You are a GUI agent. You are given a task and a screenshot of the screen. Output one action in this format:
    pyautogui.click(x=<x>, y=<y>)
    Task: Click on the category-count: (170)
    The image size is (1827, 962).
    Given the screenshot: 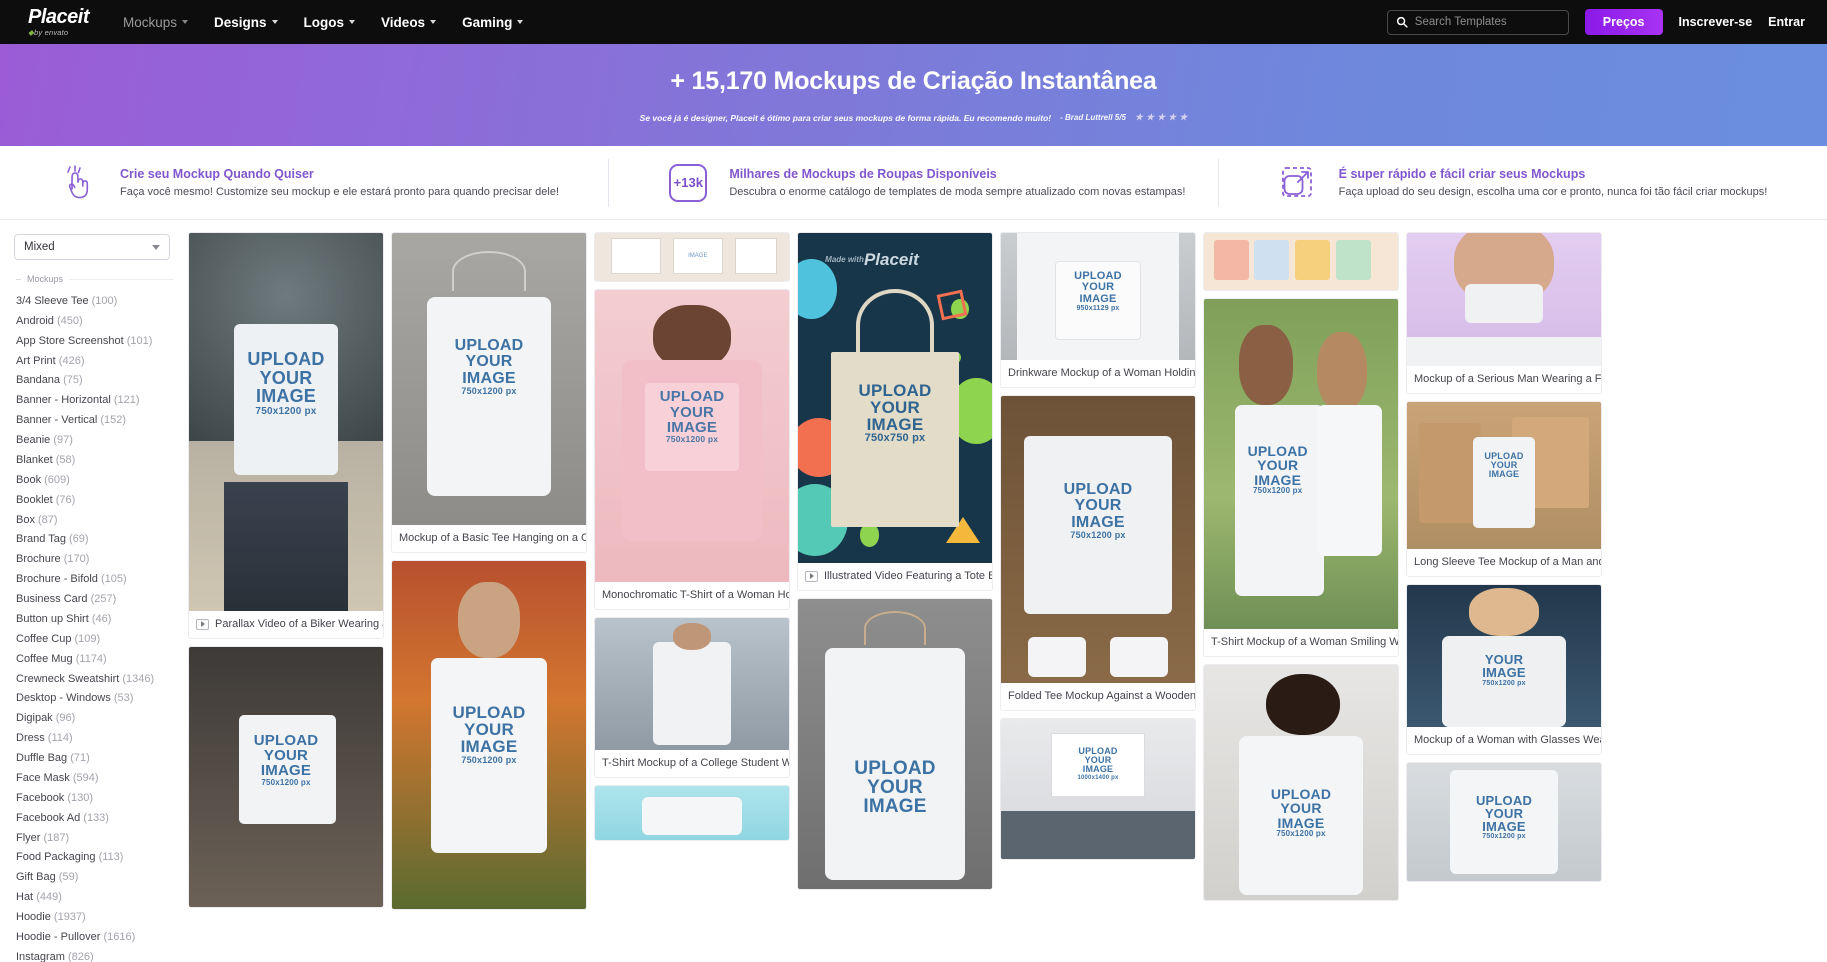 What is the action you would take?
    pyautogui.click(x=76, y=559)
    